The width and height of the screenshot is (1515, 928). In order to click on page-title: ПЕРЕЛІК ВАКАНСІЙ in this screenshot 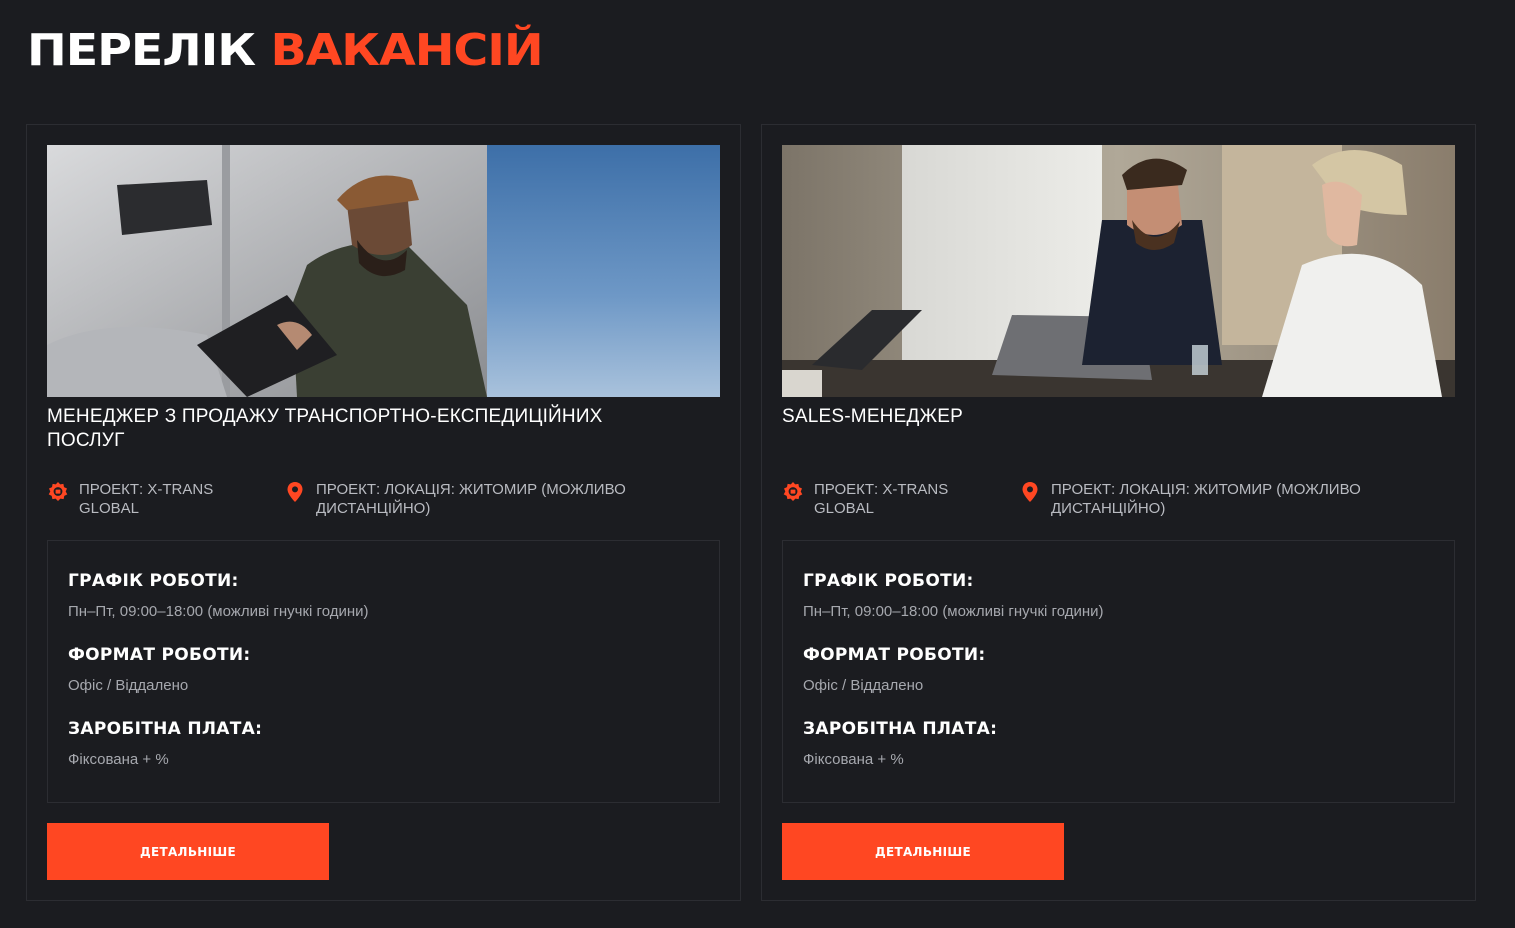, I will do `click(285, 50)`.